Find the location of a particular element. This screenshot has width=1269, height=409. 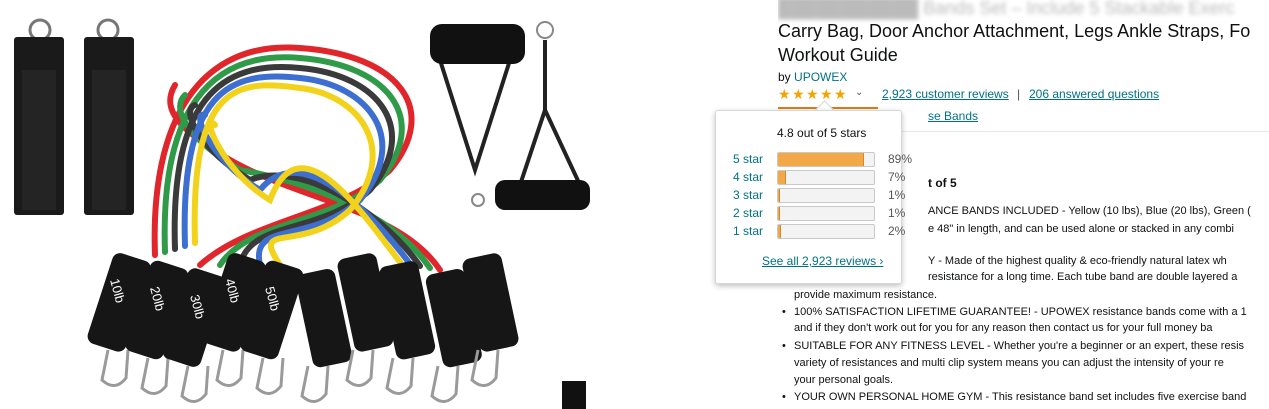

percentage-text: 2% is located at coordinates (897, 231).